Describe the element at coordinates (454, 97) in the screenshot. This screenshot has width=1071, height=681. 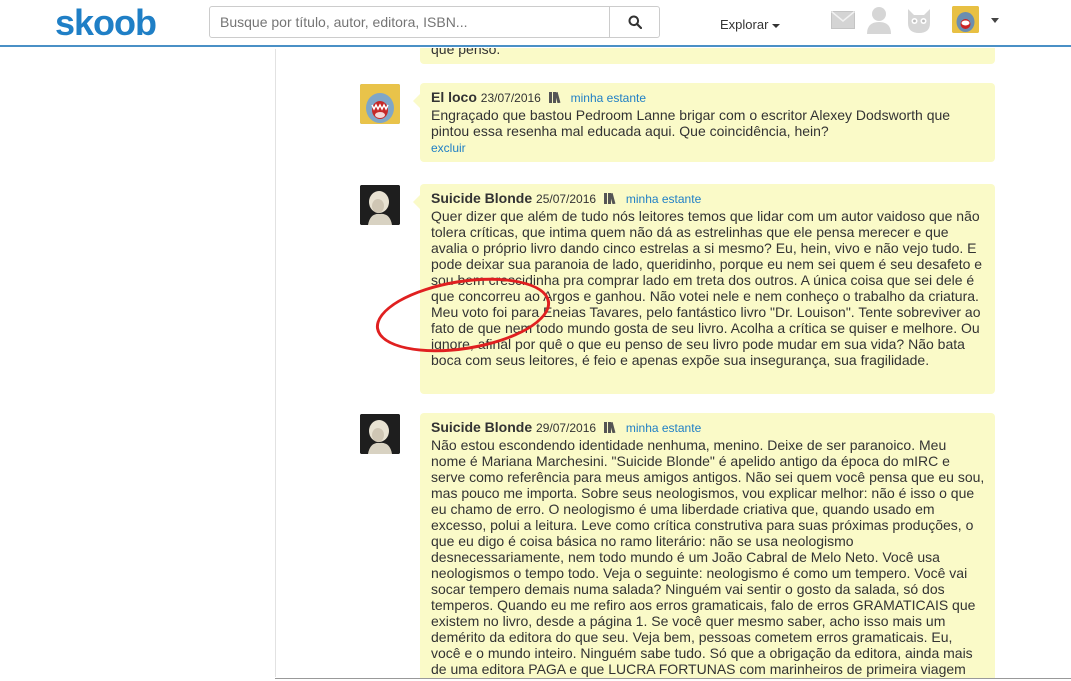
I see `comment-author: El loco` at that location.